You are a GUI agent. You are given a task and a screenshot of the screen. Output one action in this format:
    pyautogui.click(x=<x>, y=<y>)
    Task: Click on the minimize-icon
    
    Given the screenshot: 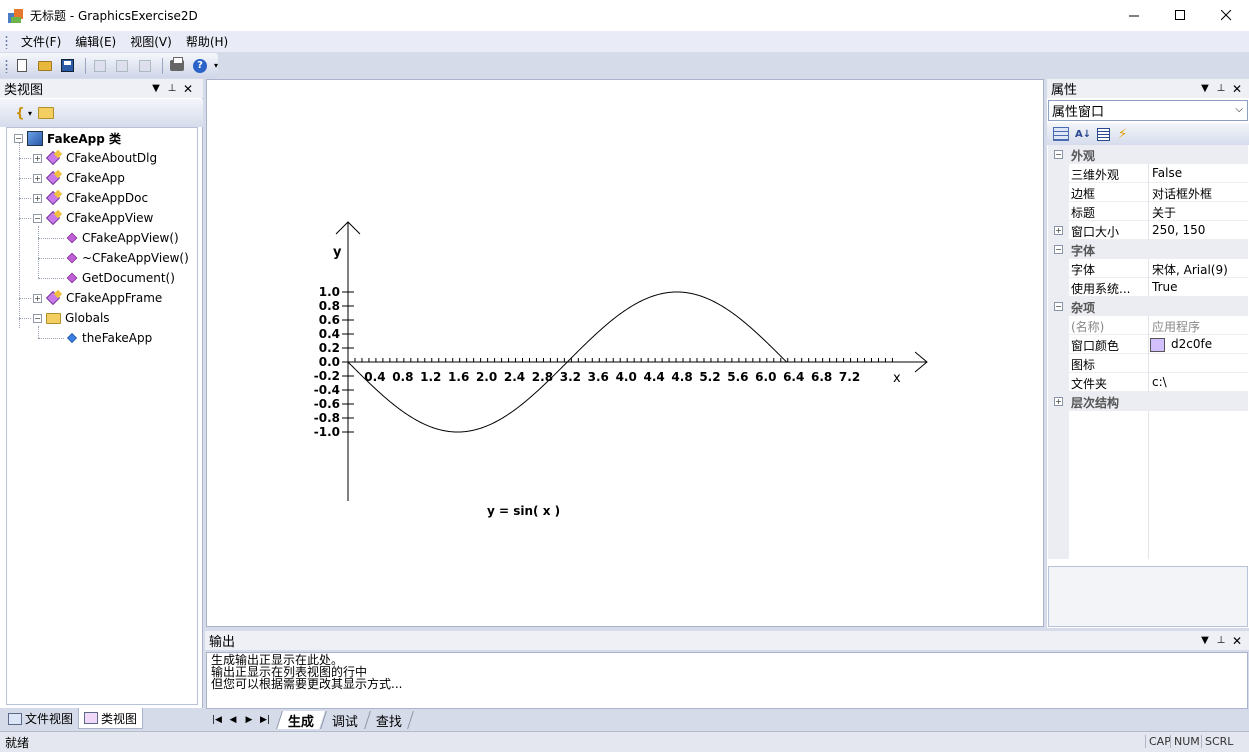 What is the action you would take?
    pyautogui.click(x=1134, y=15)
    